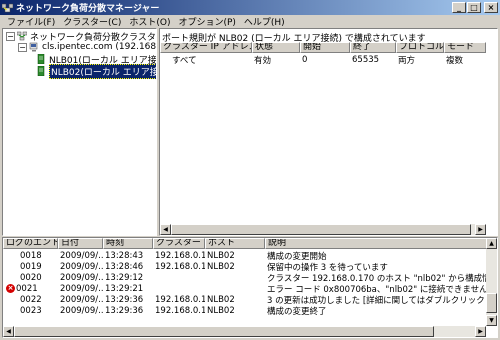 Image resolution: width=500 pixels, height=340 pixels. I want to click on cell-time: 13:28:43, so click(124, 255).